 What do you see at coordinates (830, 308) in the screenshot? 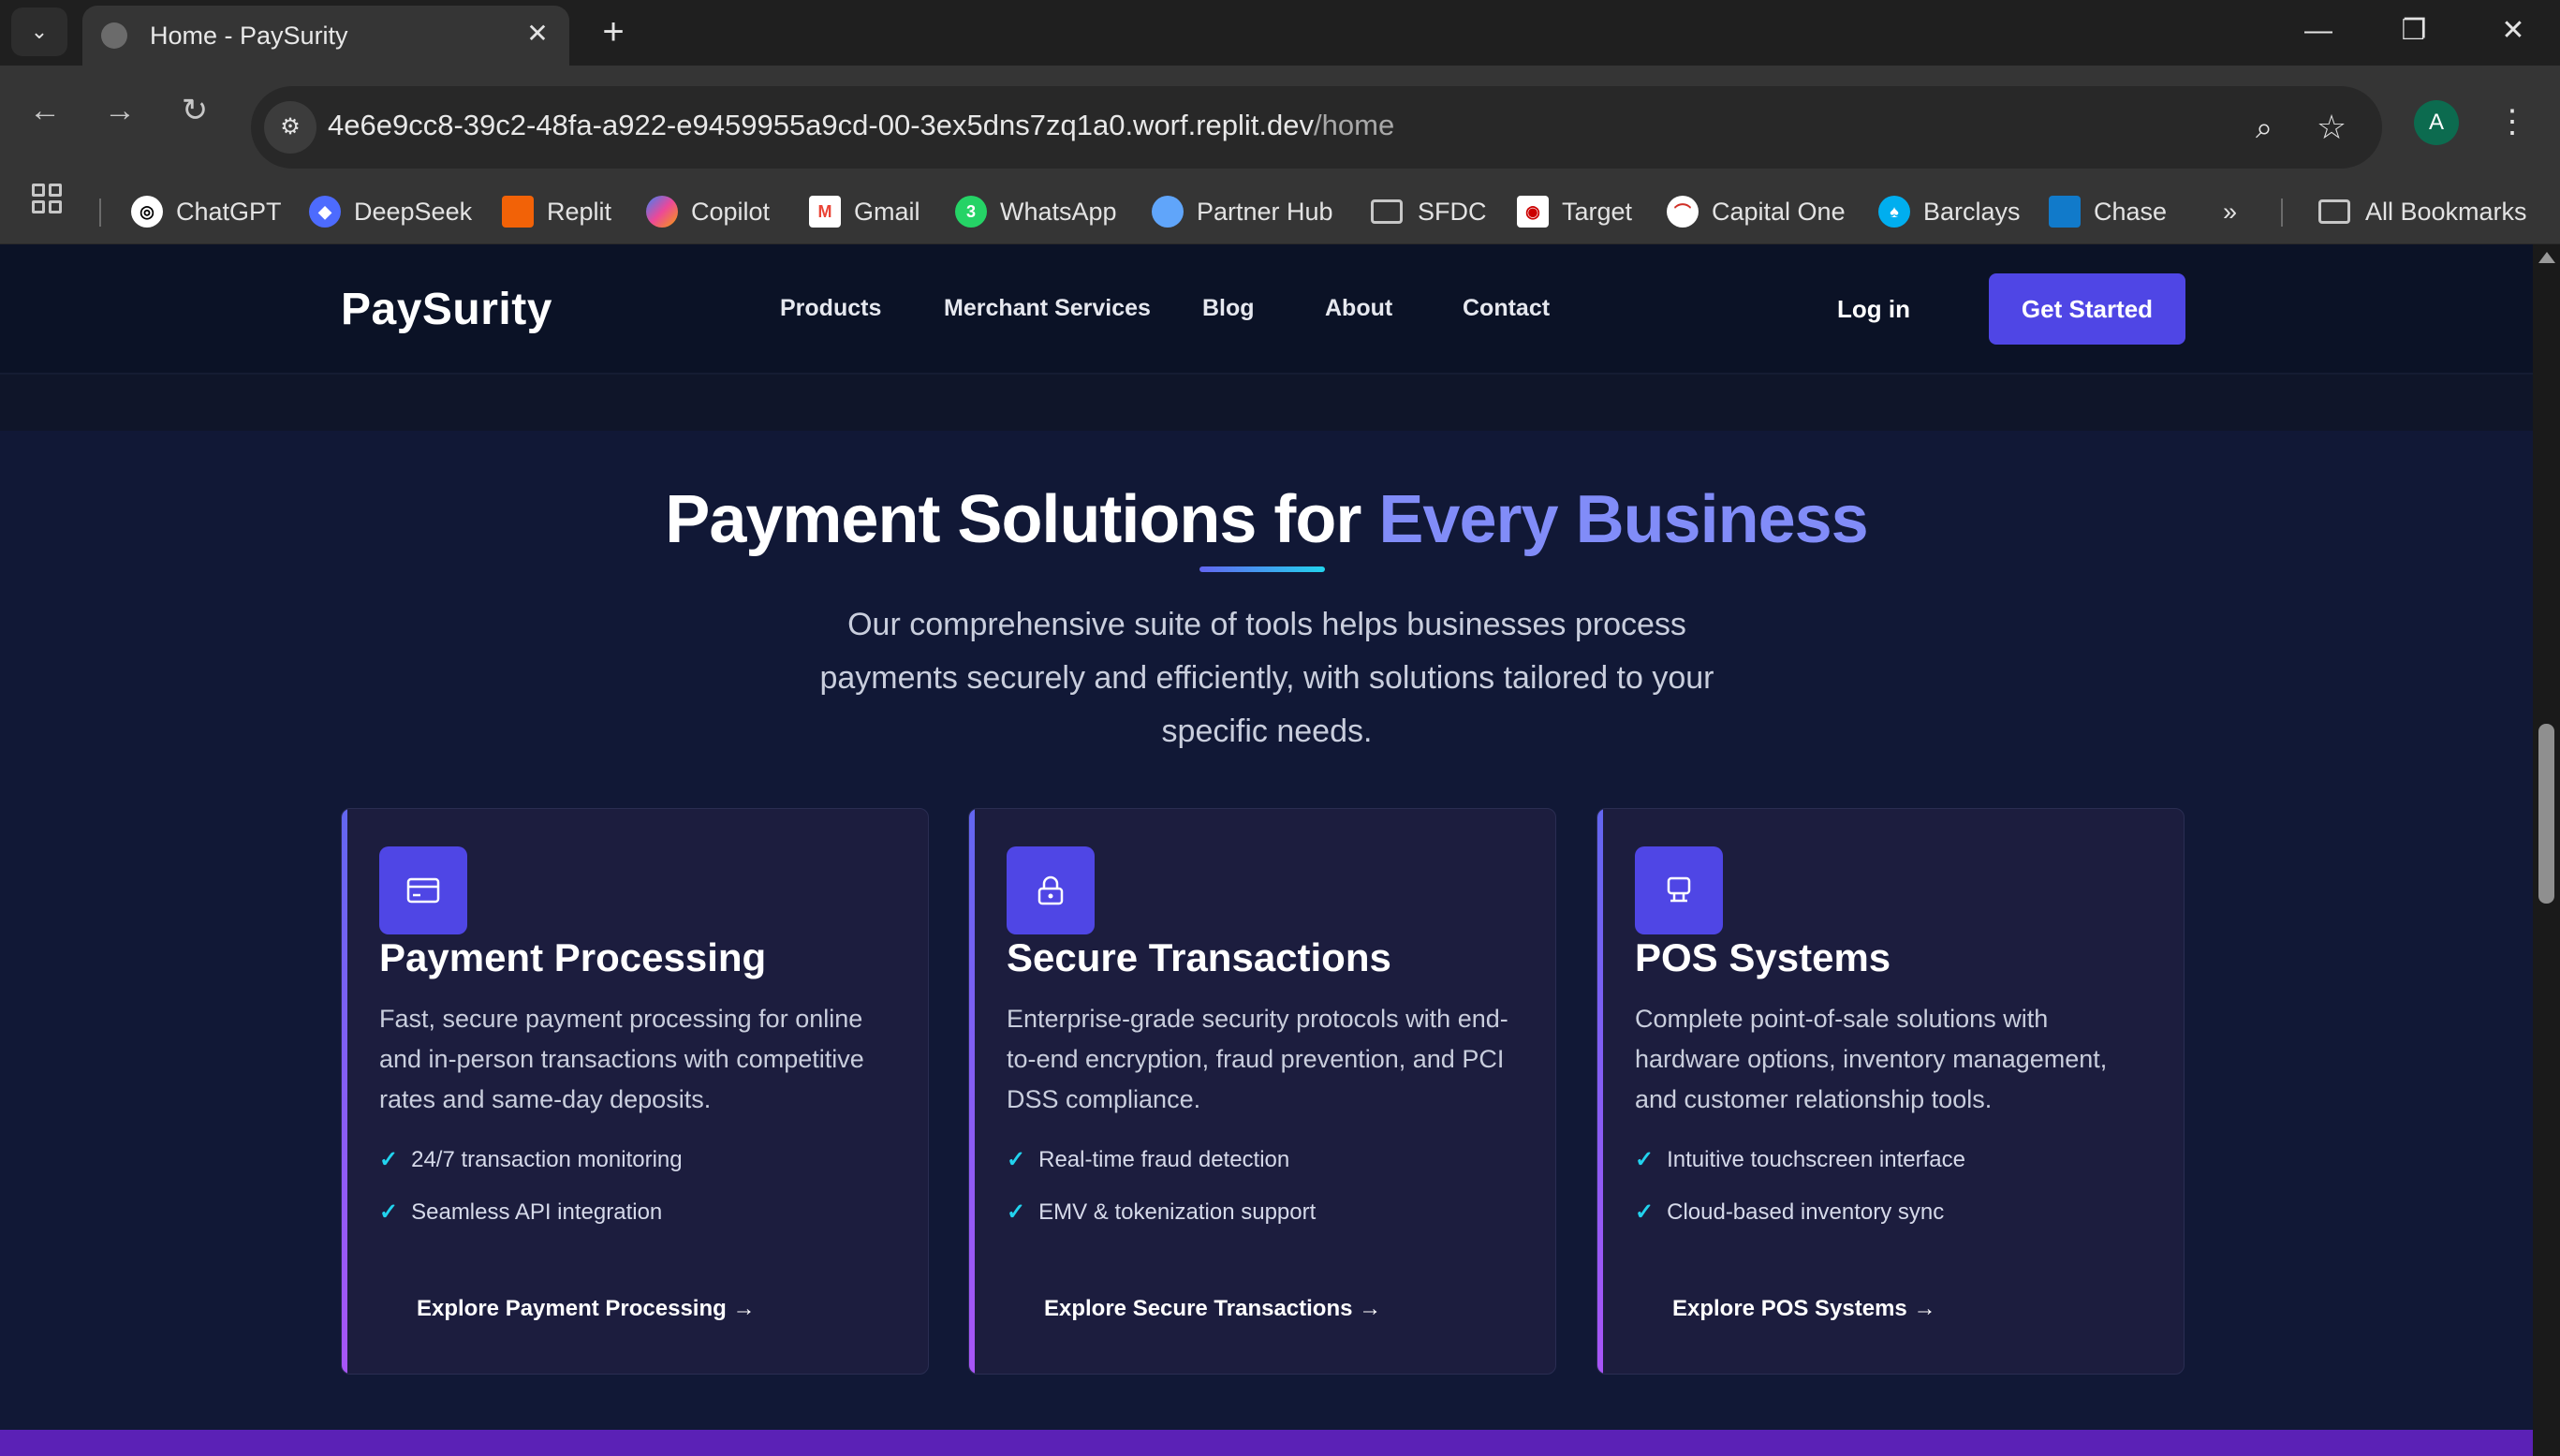
I see `nav-products: Products` at bounding box center [830, 308].